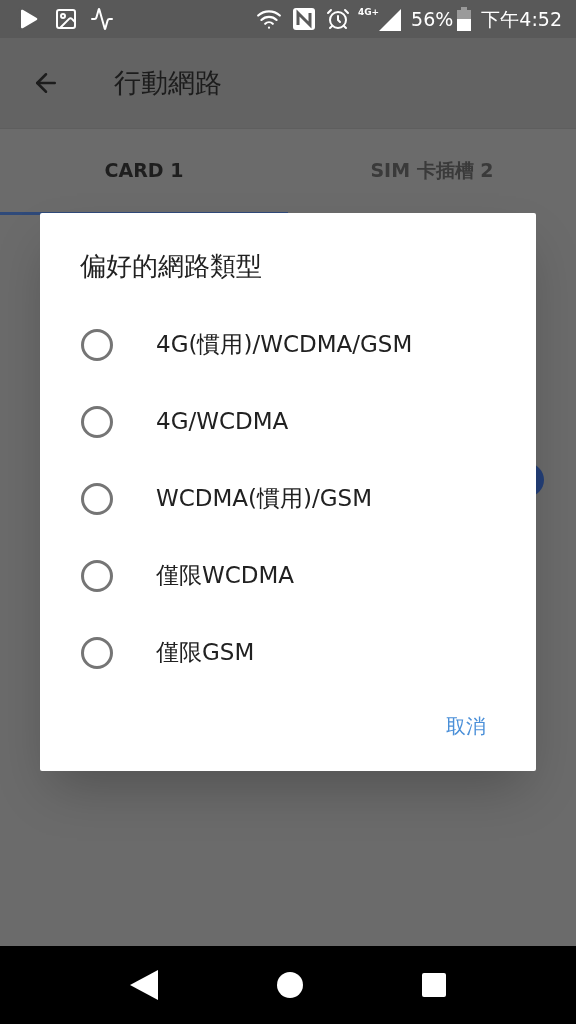  What do you see at coordinates (434, 985) in the screenshot?
I see `overview-icon` at bounding box center [434, 985].